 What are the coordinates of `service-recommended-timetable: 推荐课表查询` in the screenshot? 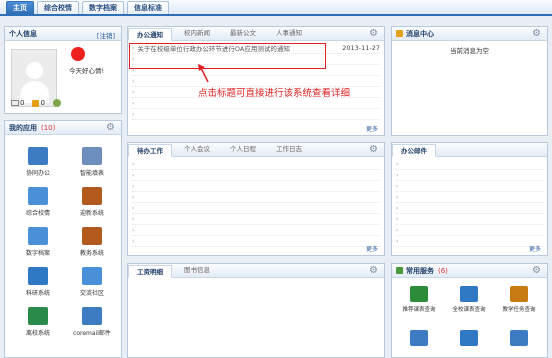 It's located at (419, 299).